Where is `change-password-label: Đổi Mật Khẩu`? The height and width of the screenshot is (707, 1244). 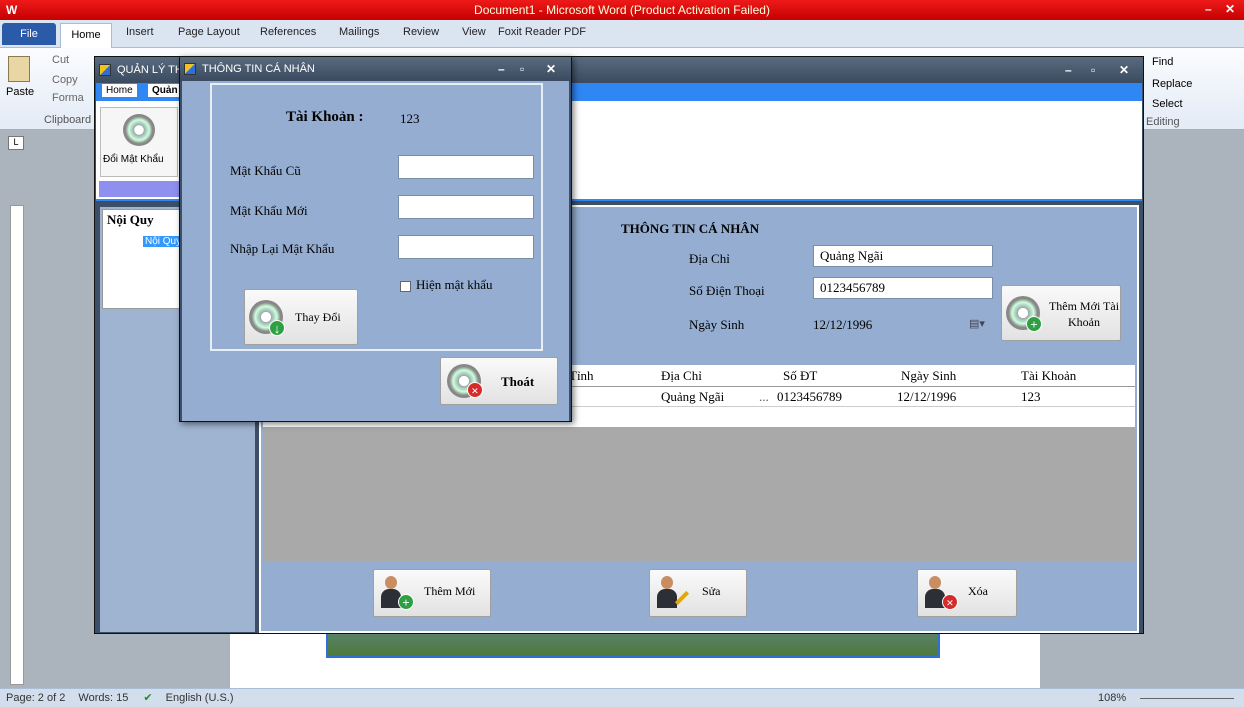 change-password-label: Đổi Mật Khẩu is located at coordinates (133, 159).